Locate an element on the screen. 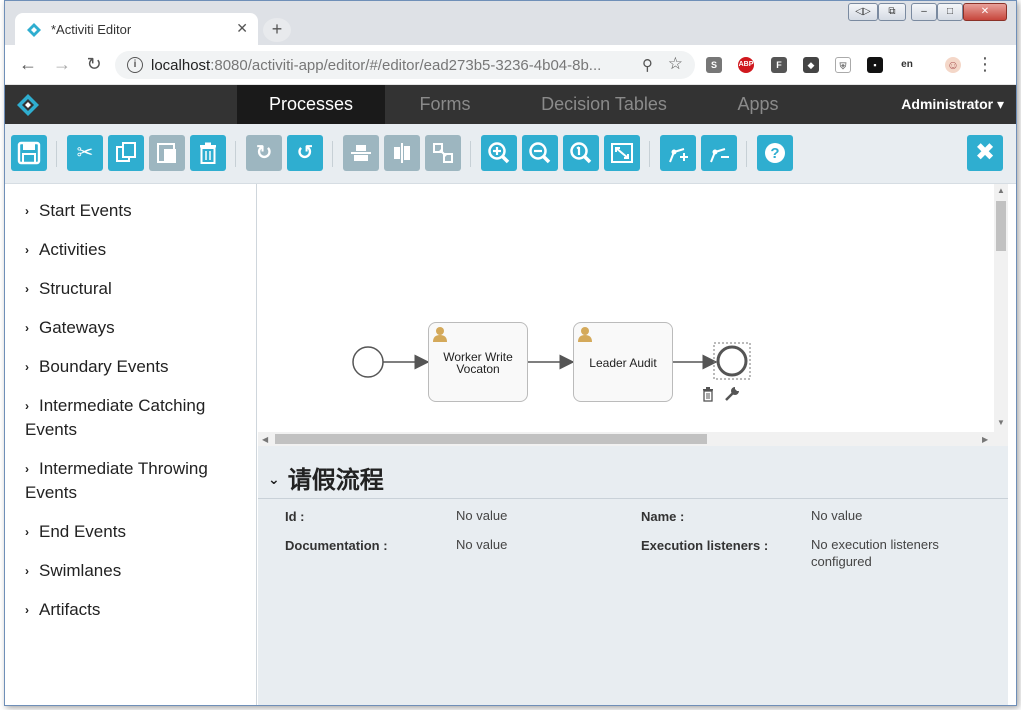  zoom-actual-button is located at coordinates (581, 153).